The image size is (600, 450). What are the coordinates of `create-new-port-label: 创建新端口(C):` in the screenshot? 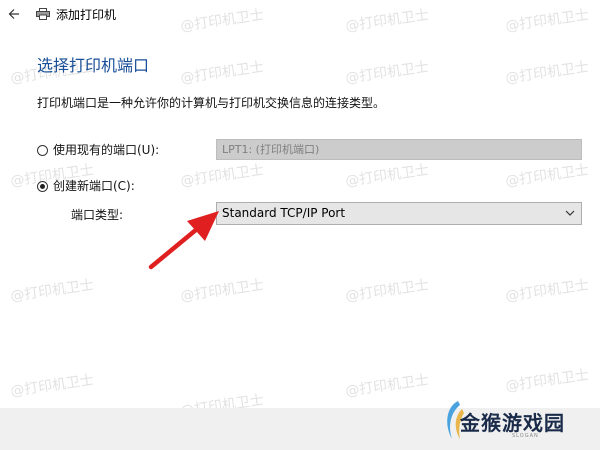 It's located at (94, 186).